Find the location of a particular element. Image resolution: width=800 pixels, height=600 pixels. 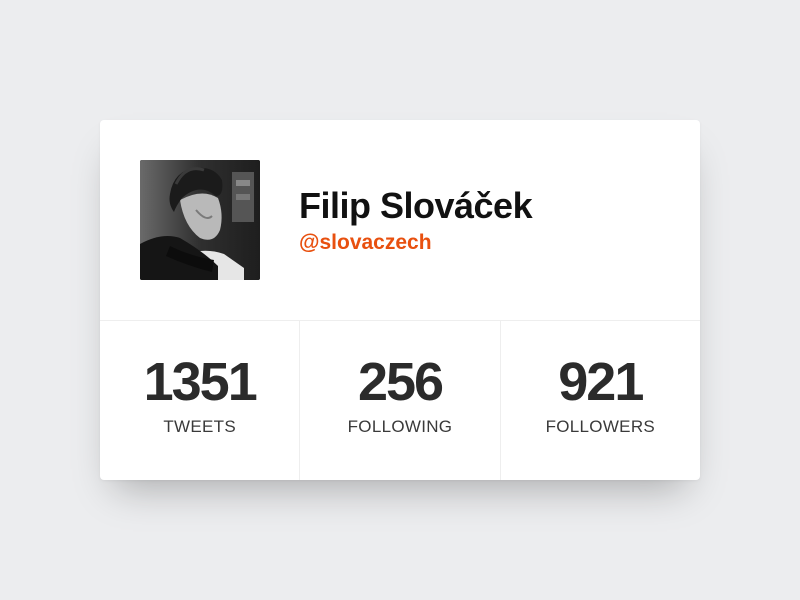

stat-following: 256 FOLLOWING is located at coordinates (399, 400).